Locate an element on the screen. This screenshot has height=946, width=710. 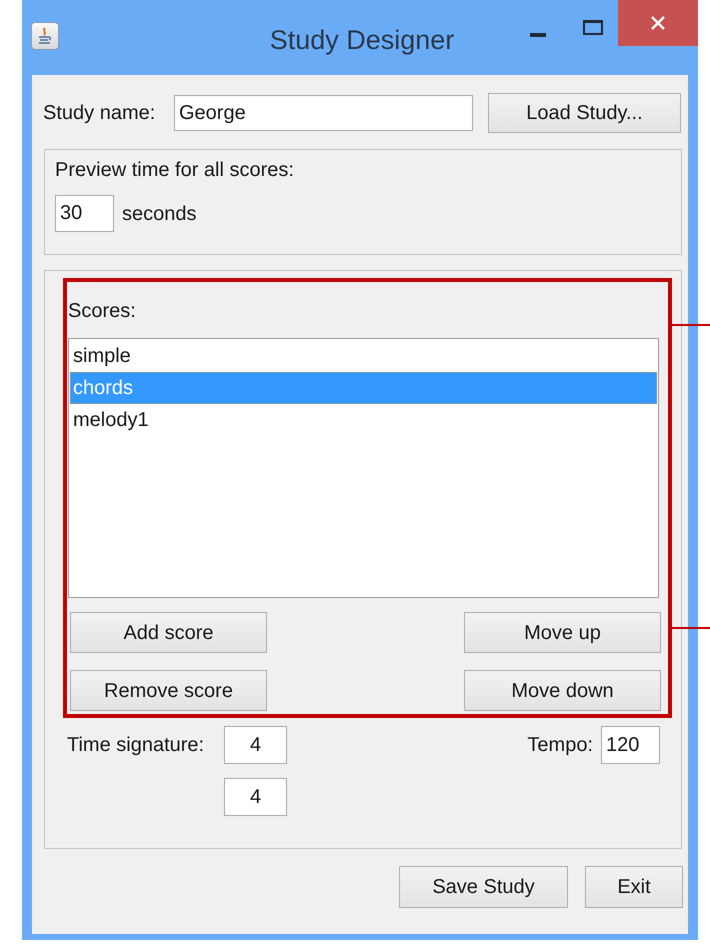
maximize-button is located at coordinates (593, 27).